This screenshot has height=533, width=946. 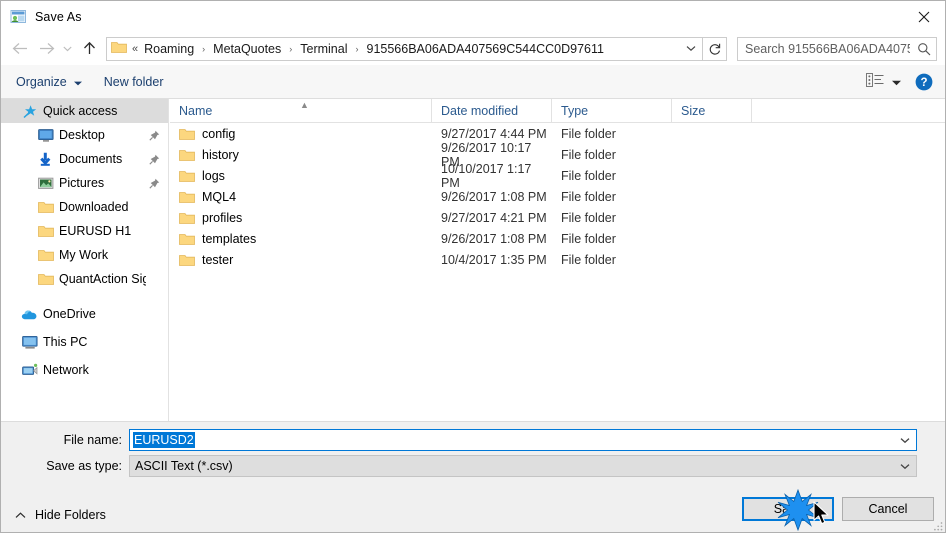 I want to click on new-folder-button: New folder, so click(x=134, y=82).